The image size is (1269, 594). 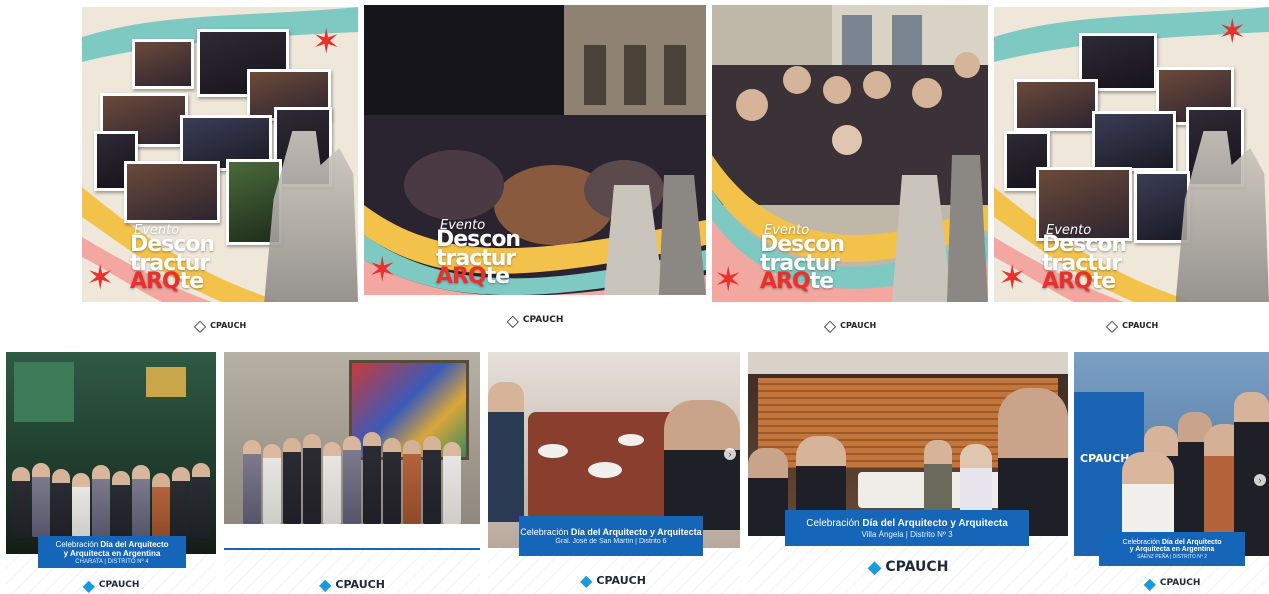 What do you see at coordinates (1171, 454) in the screenshot?
I see `group-photo: CPAUCH ›` at bounding box center [1171, 454].